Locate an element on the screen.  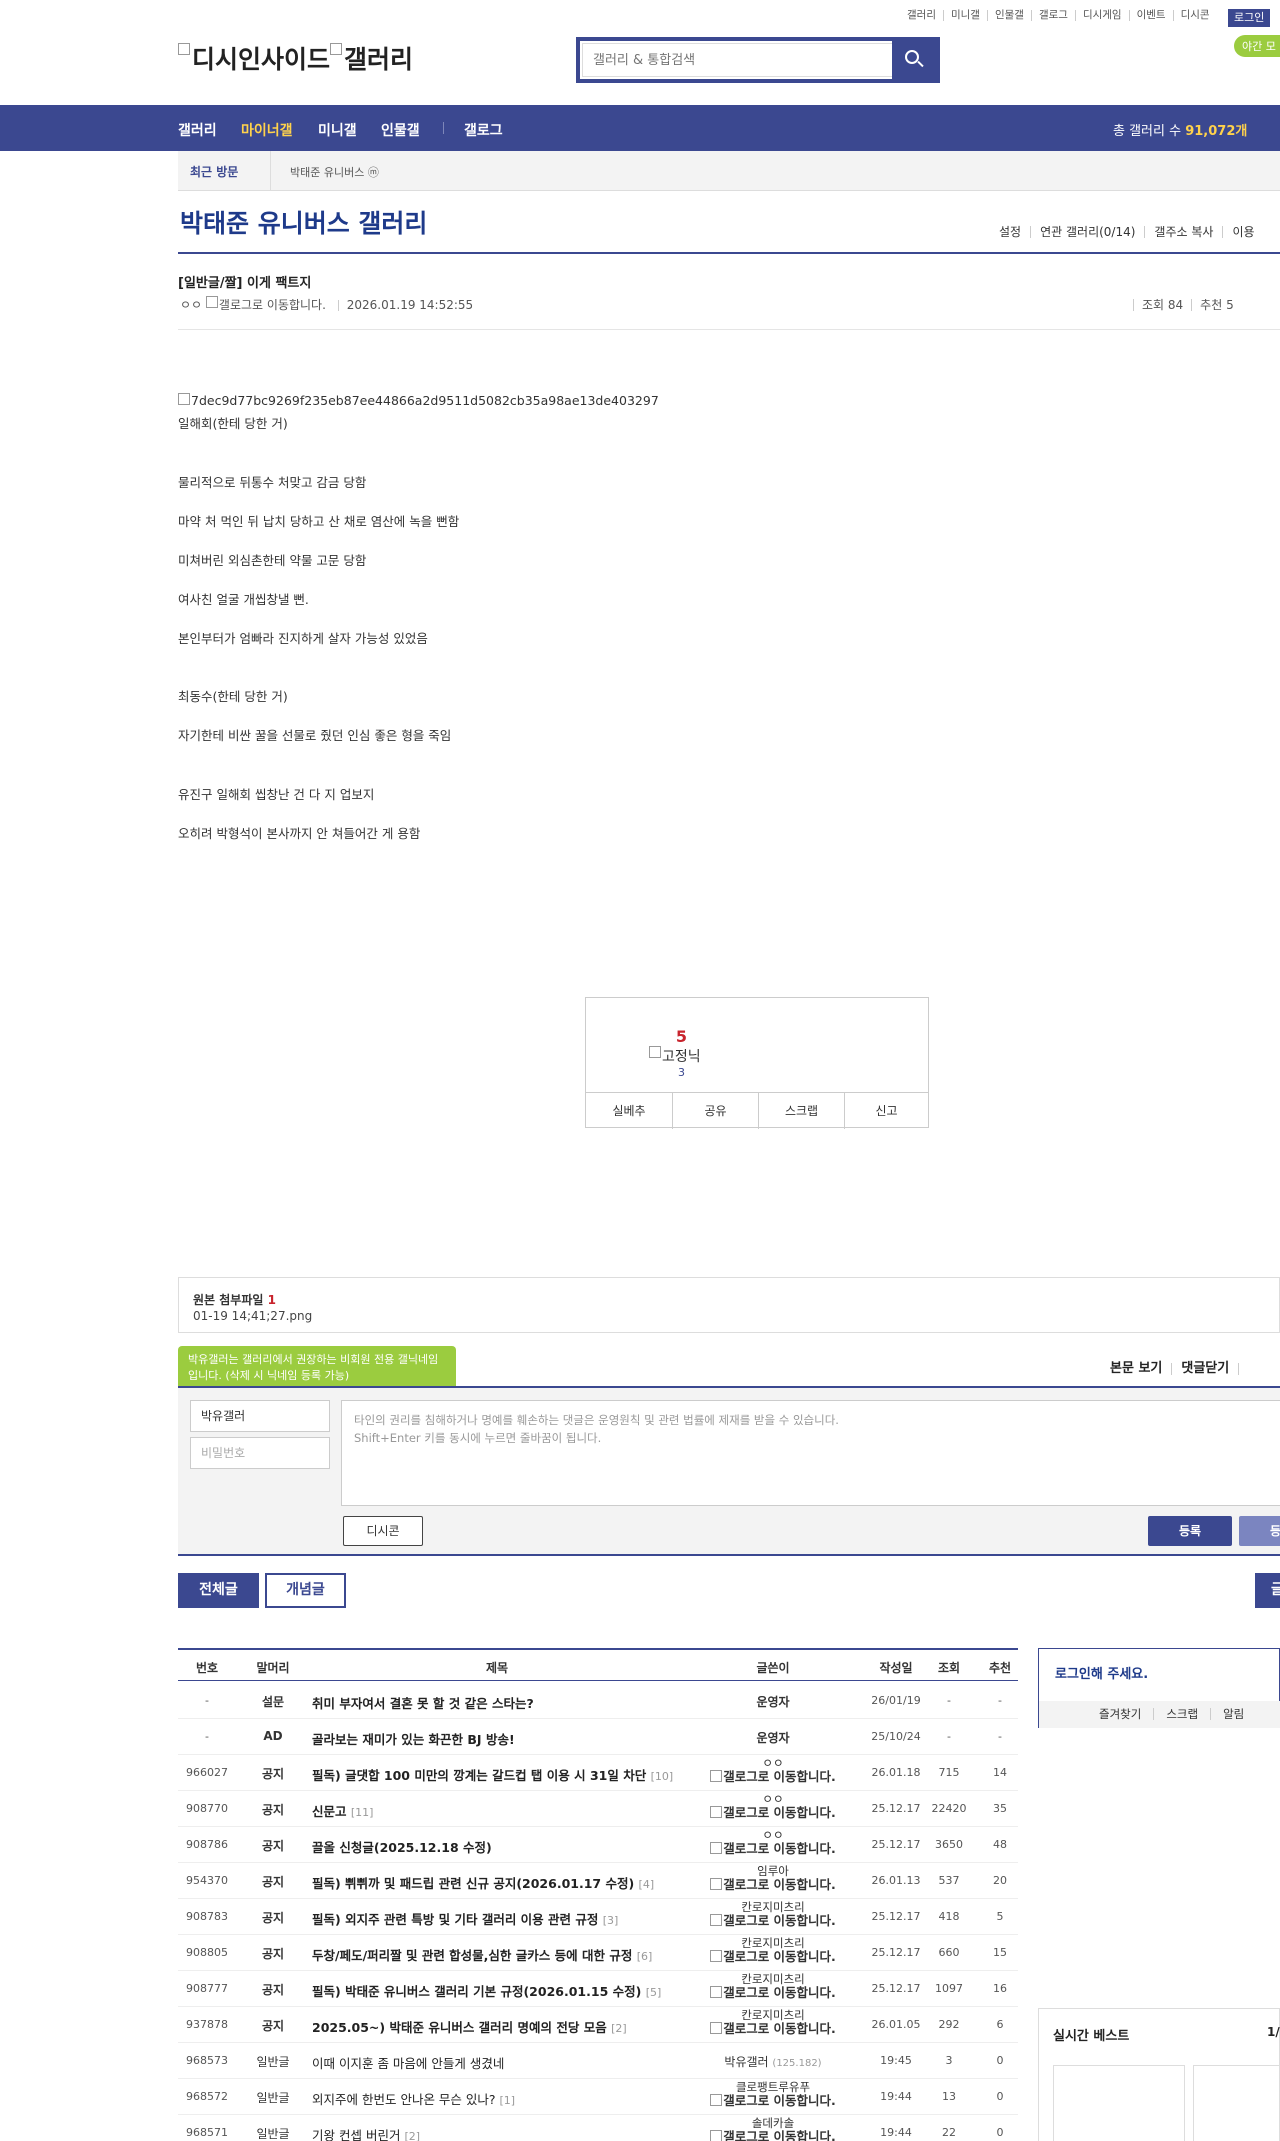
post-datetime: 2026.01.19 14:52:55 is located at coordinates (410, 305).